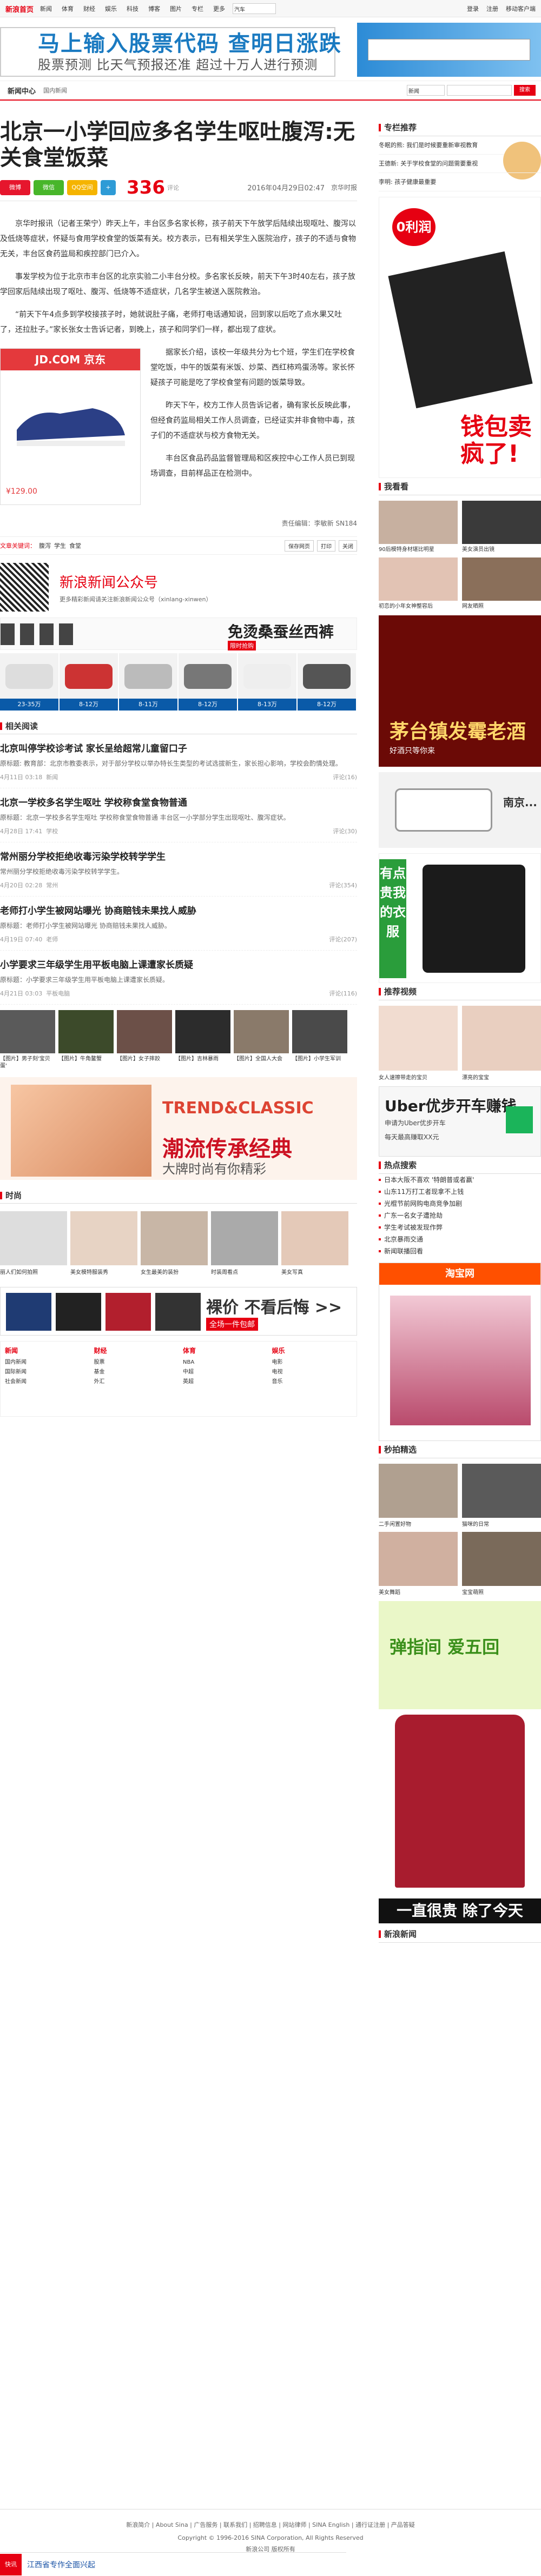 The image size is (541, 2576). I want to click on link-item: 国内新闻, so click(45, 1362).